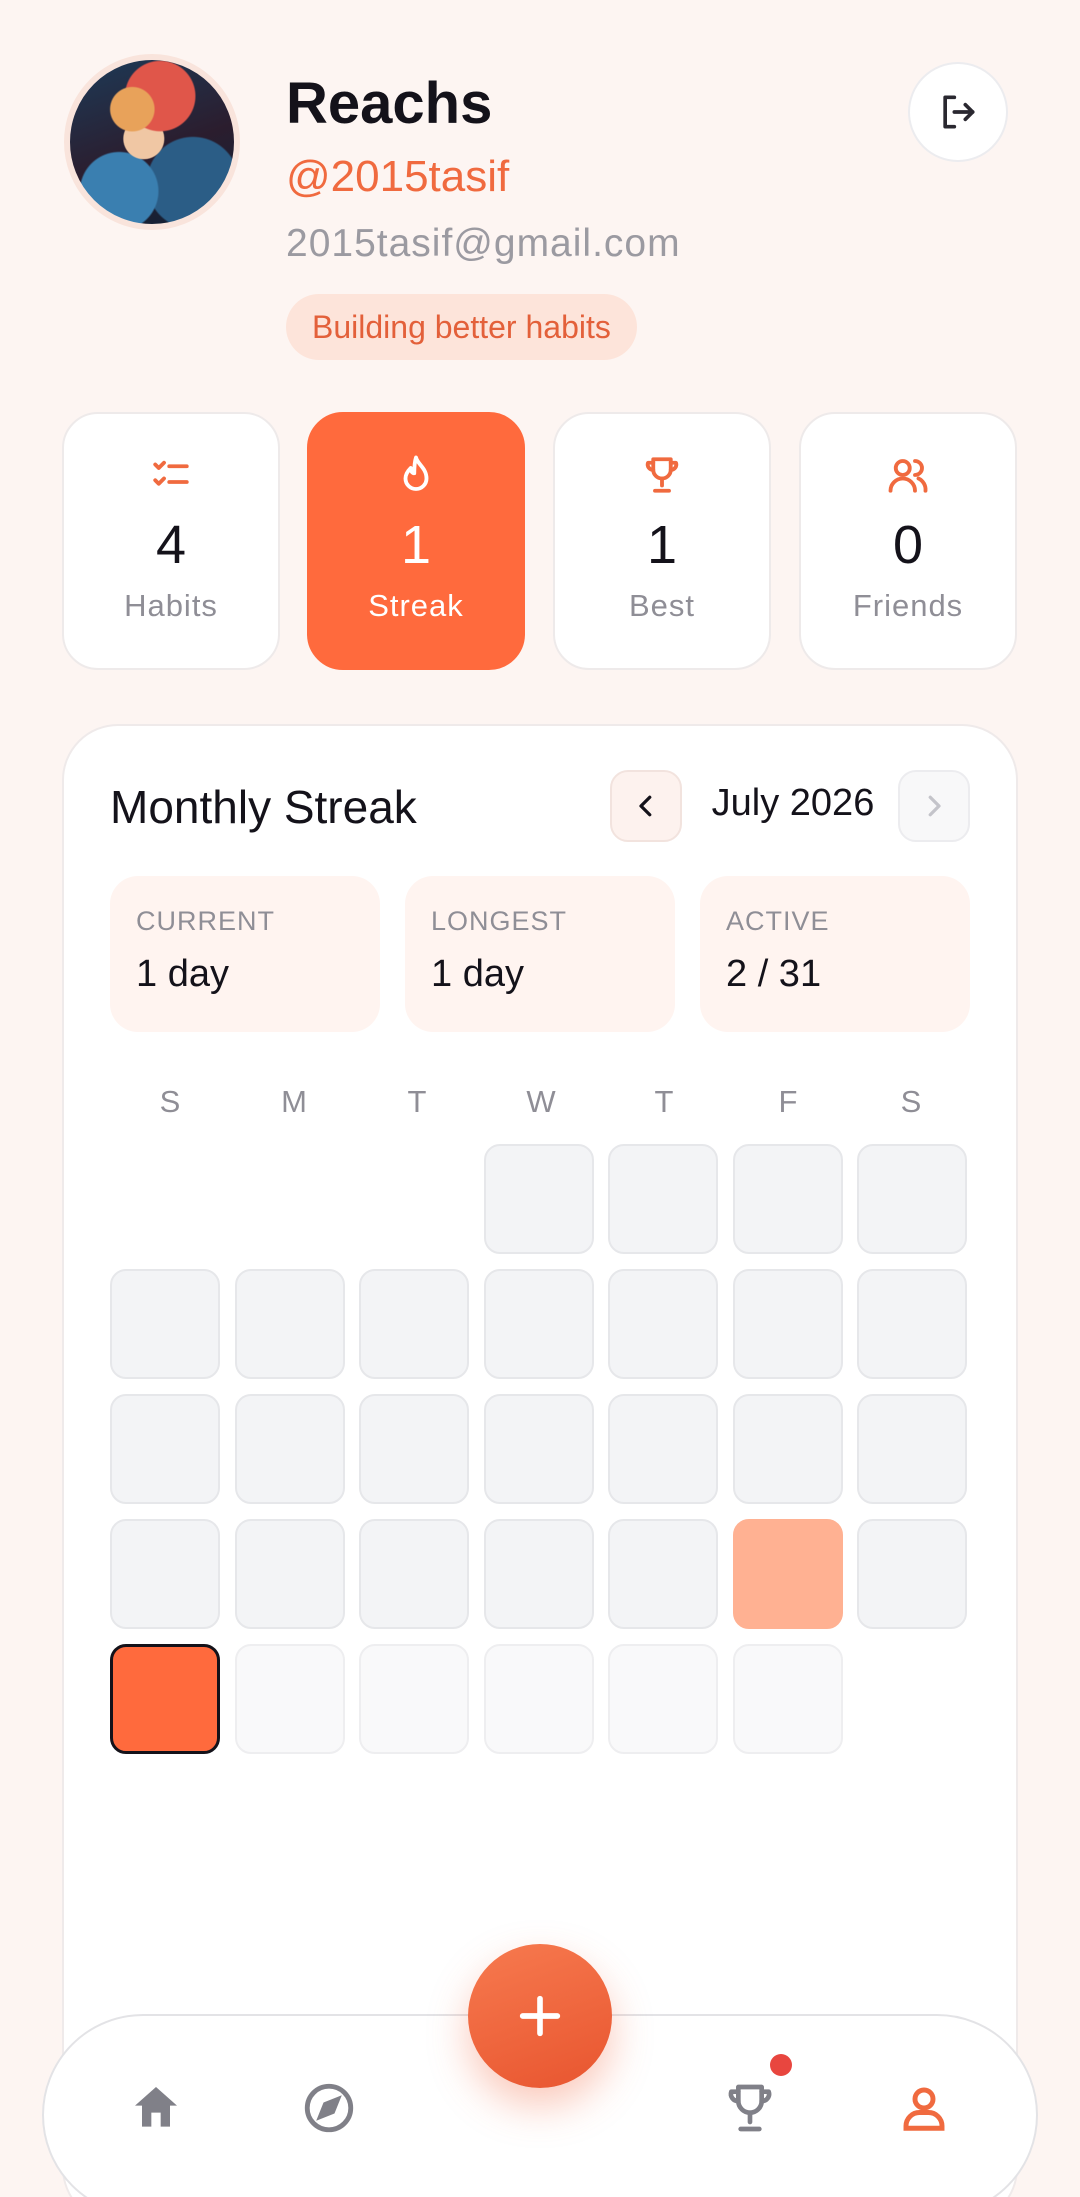 This screenshot has height=2197, width=1080. I want to click on profile-handle: @2015tasif, so click(398, 176).